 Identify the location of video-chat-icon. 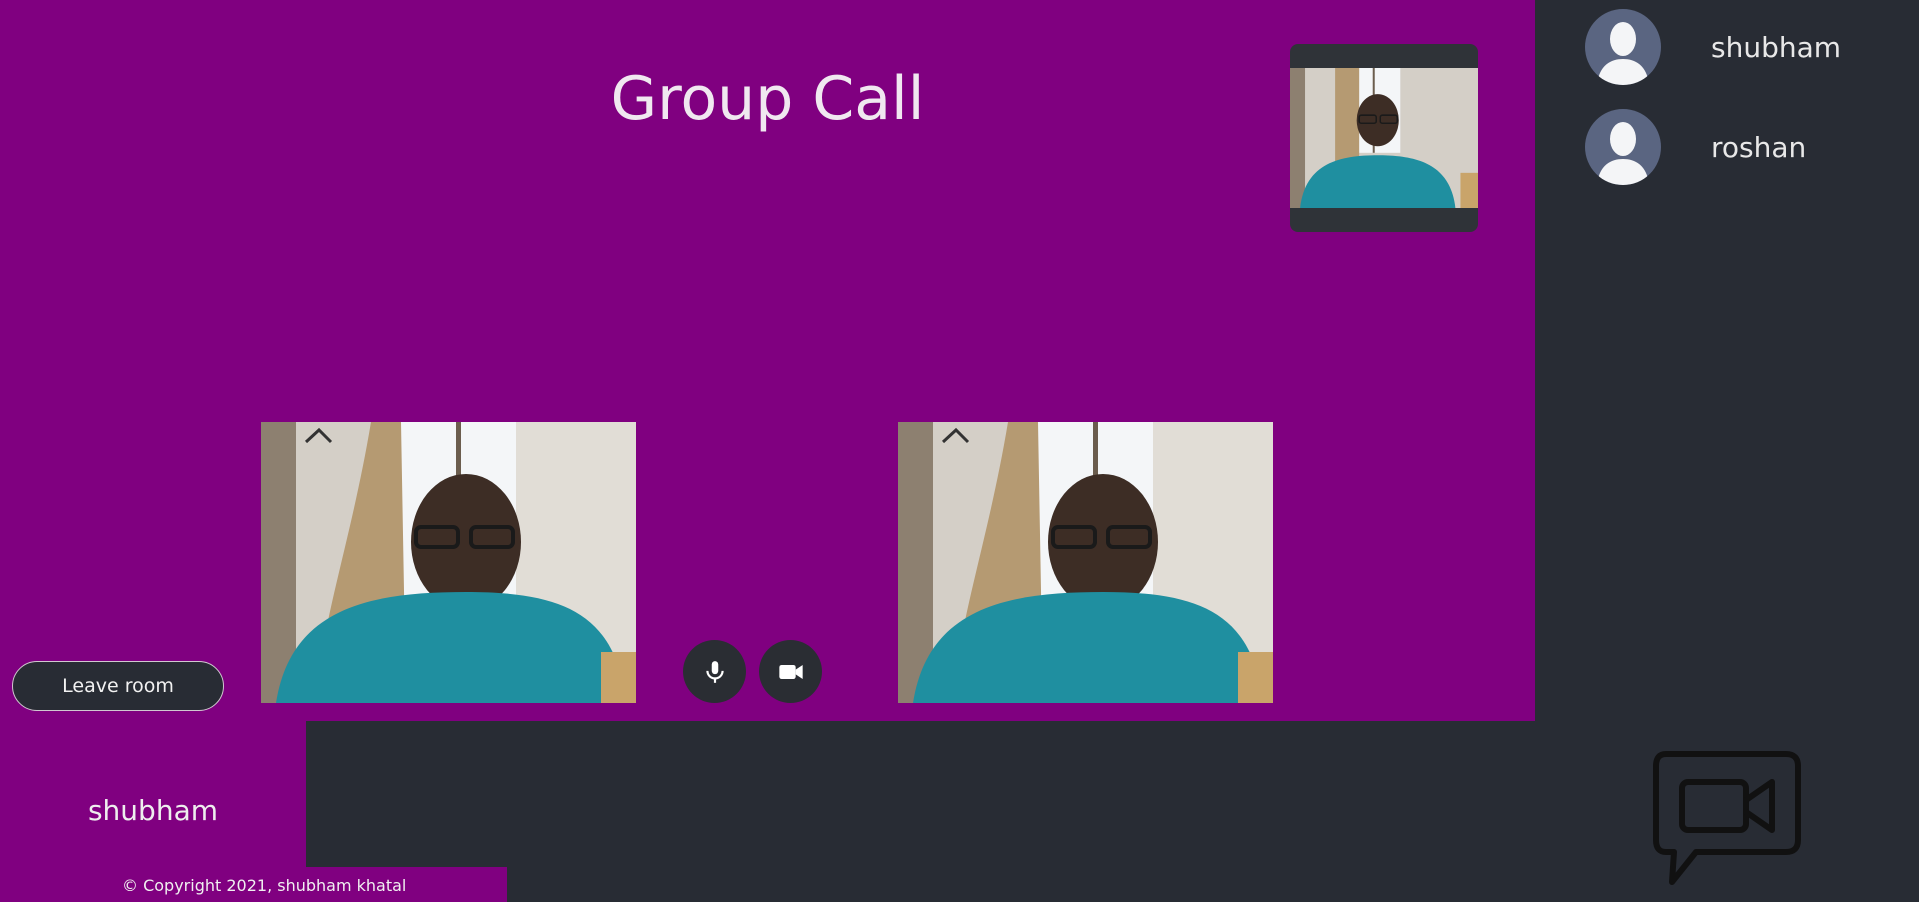
(1727, 820).